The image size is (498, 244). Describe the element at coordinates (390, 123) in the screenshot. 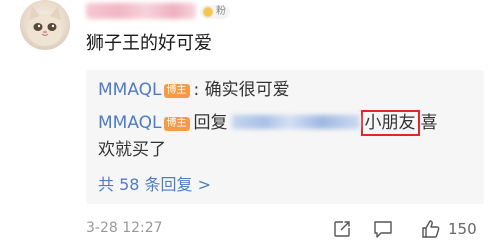

I see `highlighted-text: 小朋友` at that location.